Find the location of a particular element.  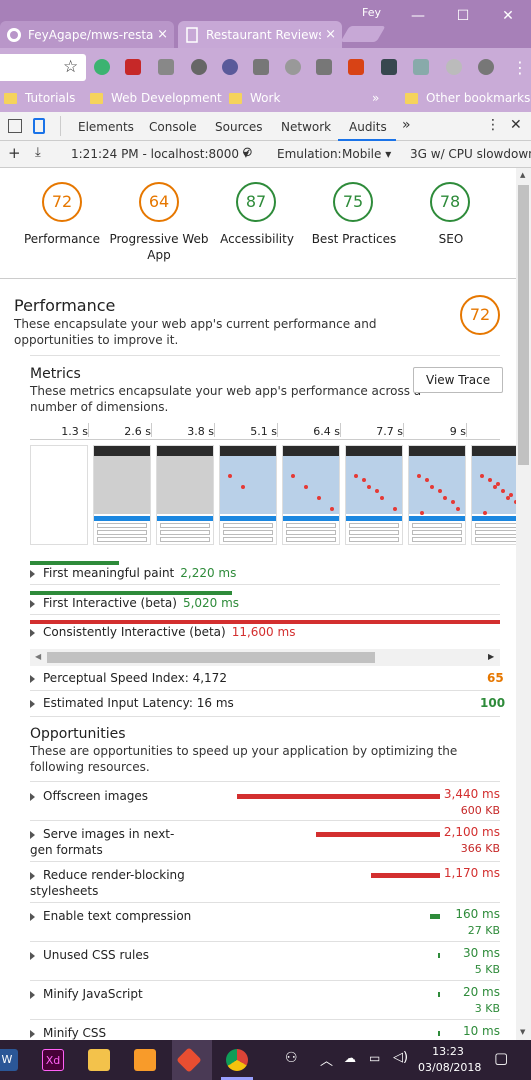

tab-audits: Audits is located at coordinates (368, 127).